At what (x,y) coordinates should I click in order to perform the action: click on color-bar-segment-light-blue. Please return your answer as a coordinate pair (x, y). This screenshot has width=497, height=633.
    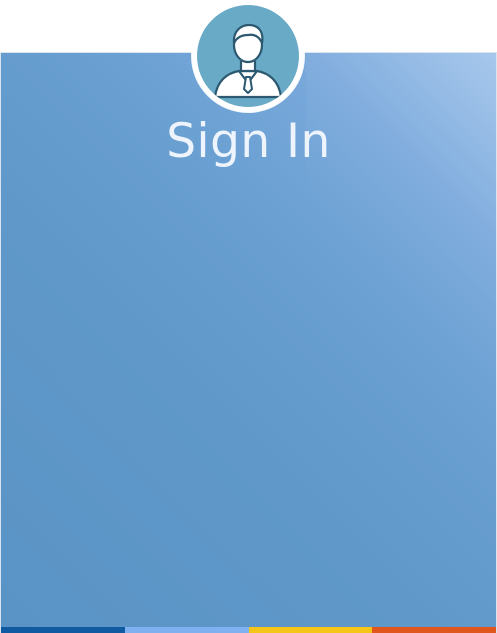
    Looking at the image, I should click on (186, 630).